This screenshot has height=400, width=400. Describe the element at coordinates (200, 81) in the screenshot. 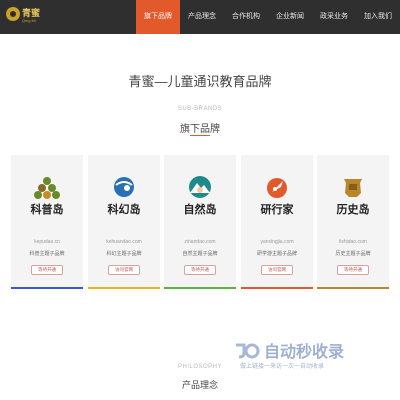

I see `page-title: 青蜜—儿童通识教育品牌` at that location.